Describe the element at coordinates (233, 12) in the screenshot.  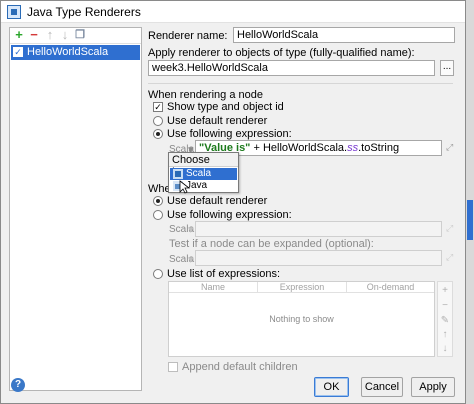
I see `title-bar: Java Type Renderers` at that location.